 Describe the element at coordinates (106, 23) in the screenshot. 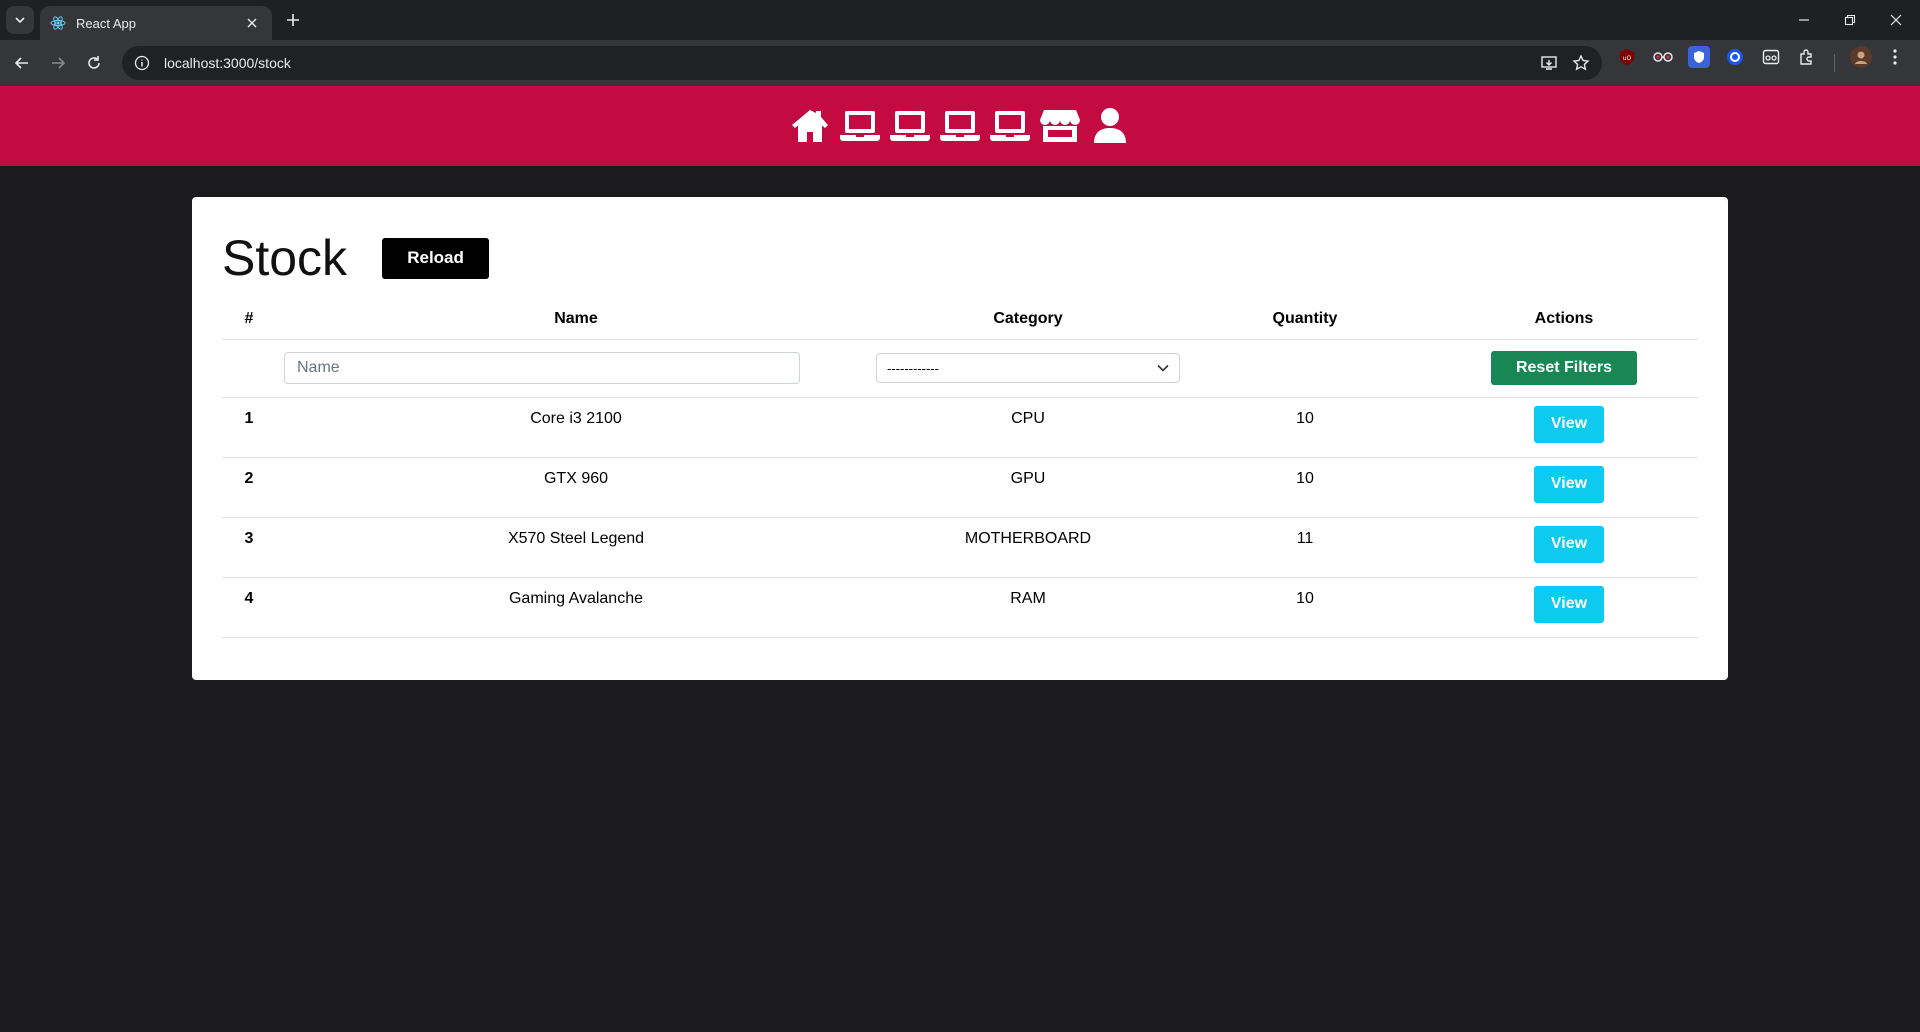

I see `tab-title: React App` at that location.